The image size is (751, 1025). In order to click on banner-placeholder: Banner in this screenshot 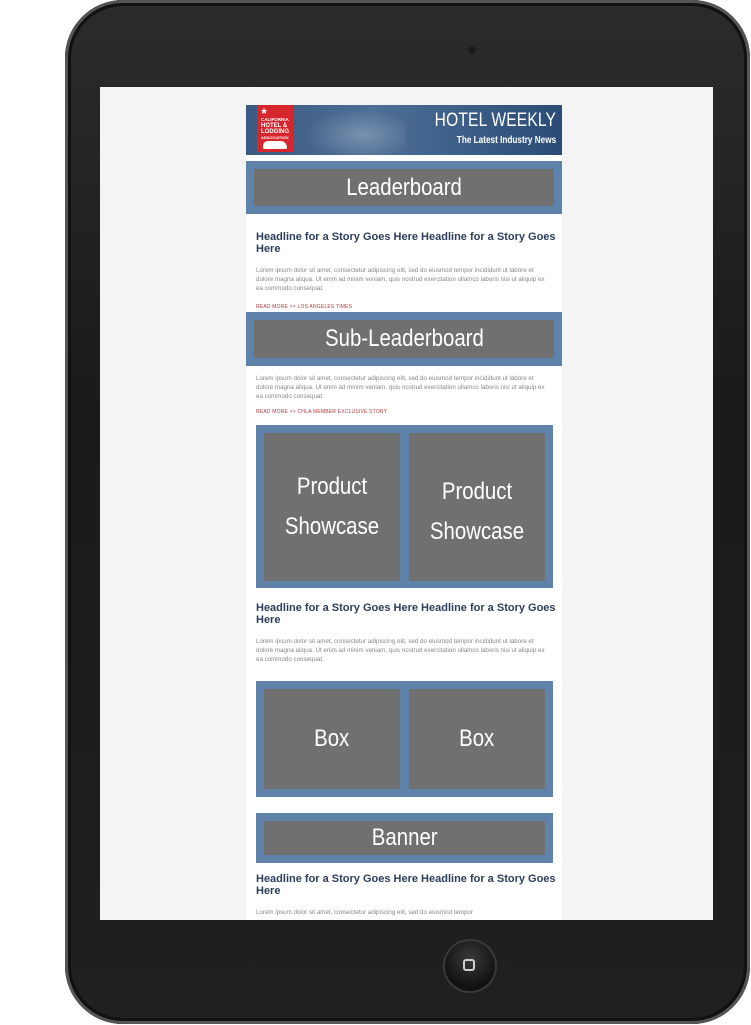, I will do `click(404, 838)`.